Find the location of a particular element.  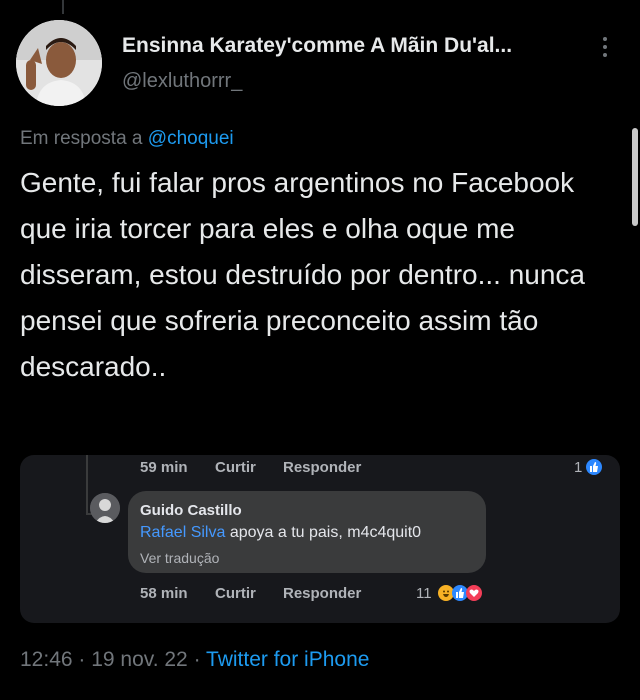

love-reaction-icon is located at coordinates (474, 593).